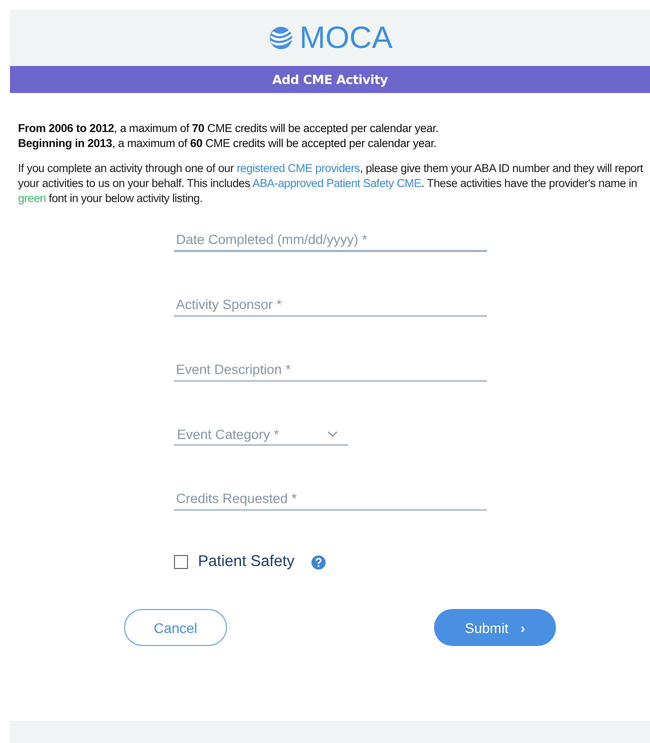 The width and height of the screenshot is (650, 743). I want to click on dropdown: Event Category *, so click(261, 435).